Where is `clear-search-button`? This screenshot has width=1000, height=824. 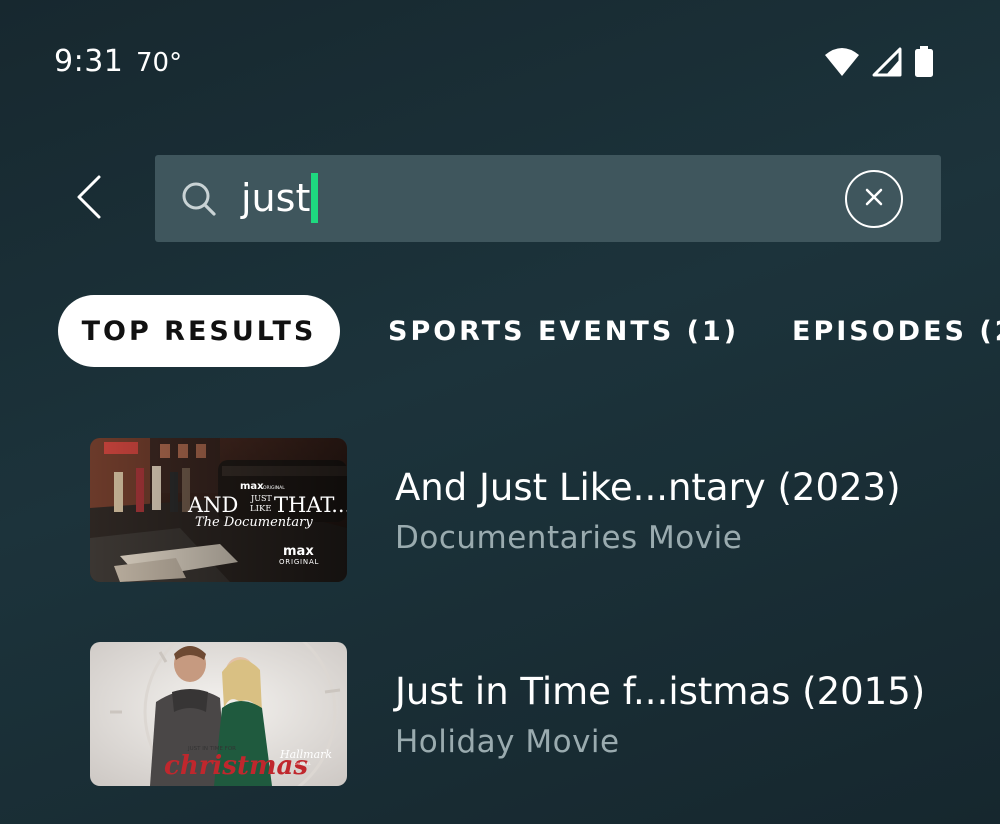 clear-search-button is located at coordinates (874, 199).